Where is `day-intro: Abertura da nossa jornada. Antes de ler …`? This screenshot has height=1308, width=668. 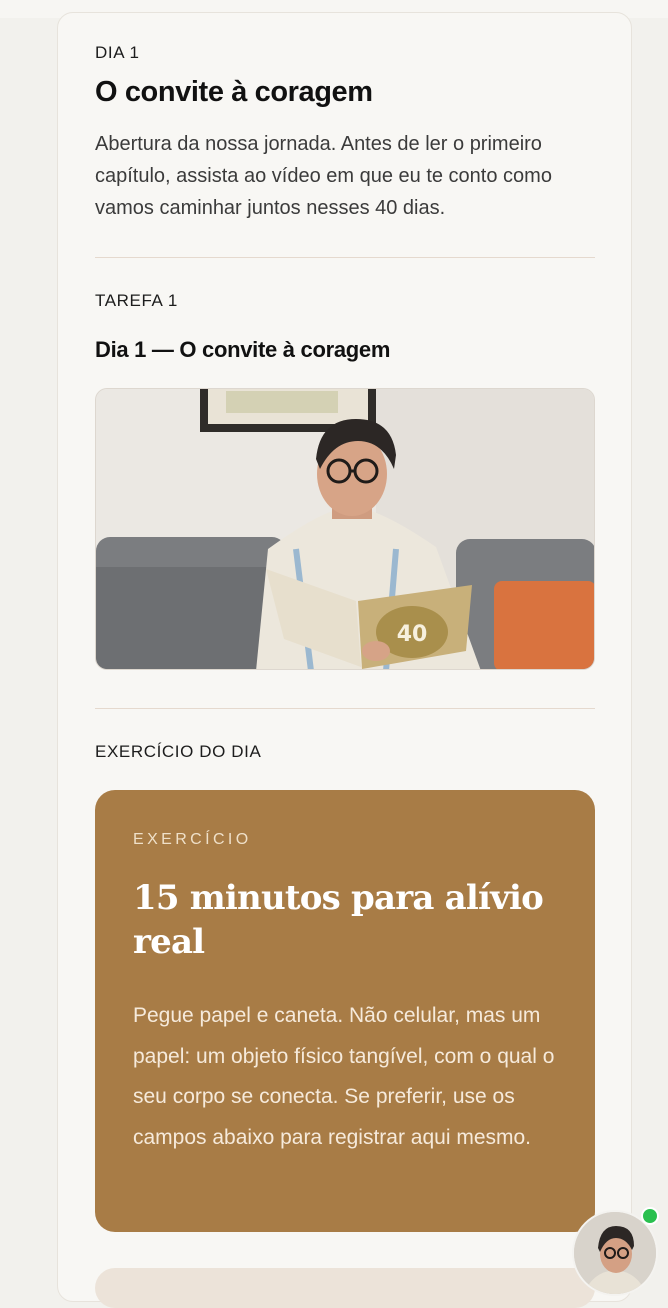 day-intro: Abertura da nossa jornada. Antes de ler … is located at coordinates (323, 176).